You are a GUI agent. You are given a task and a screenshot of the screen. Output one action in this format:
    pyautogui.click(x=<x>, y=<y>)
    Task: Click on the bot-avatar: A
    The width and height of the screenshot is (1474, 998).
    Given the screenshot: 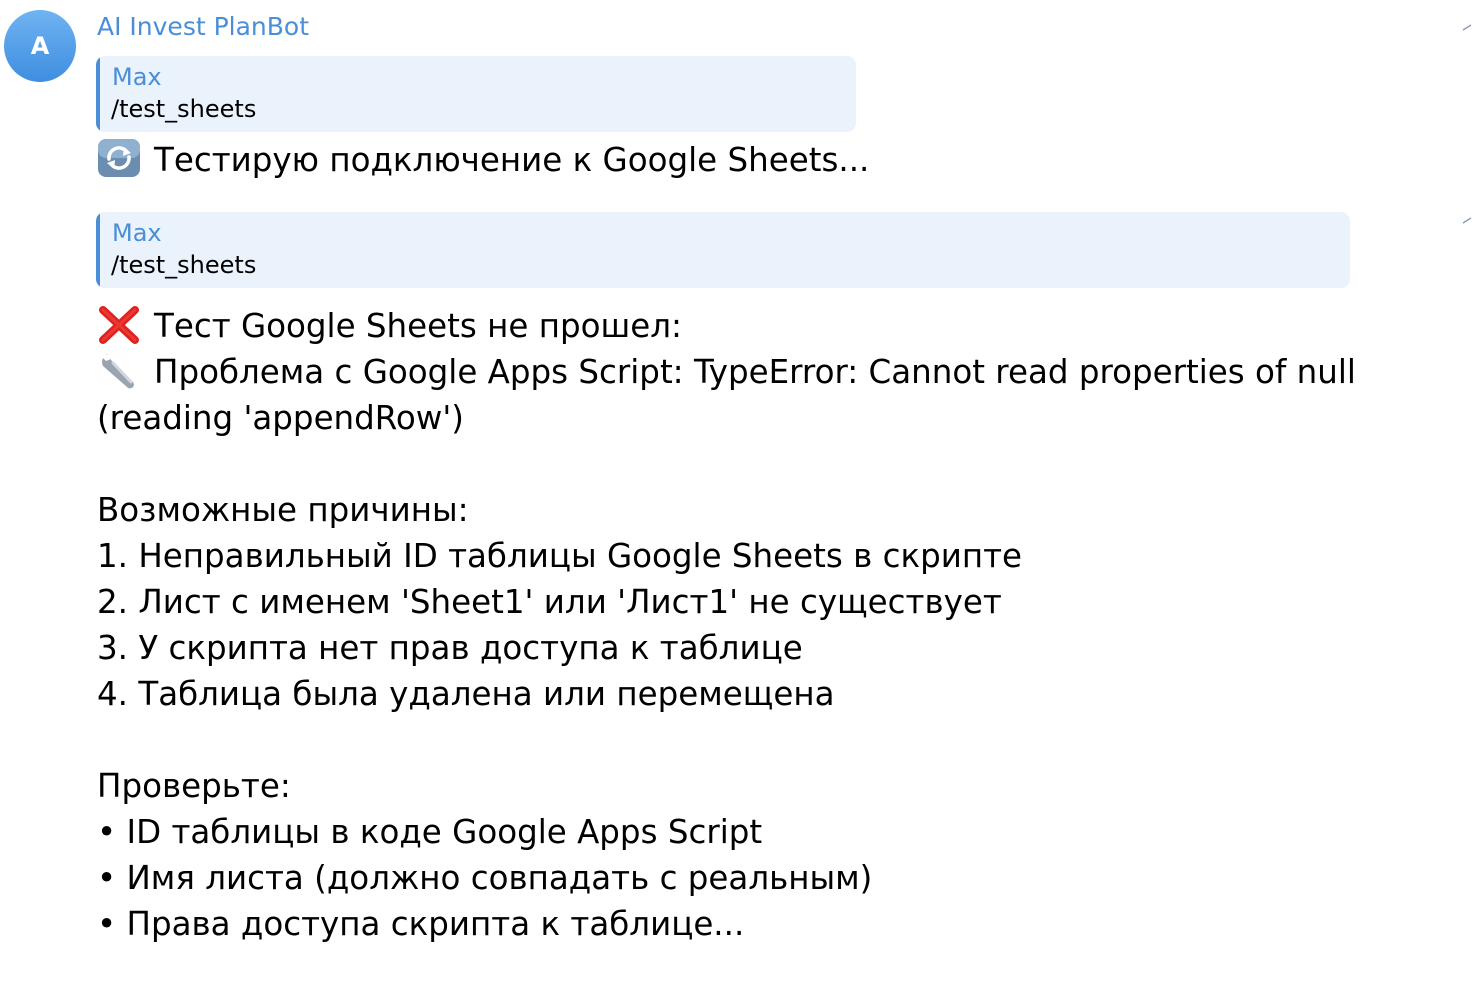 What is the action you would take?
    pyautogui.click(x=40, y=46)
    